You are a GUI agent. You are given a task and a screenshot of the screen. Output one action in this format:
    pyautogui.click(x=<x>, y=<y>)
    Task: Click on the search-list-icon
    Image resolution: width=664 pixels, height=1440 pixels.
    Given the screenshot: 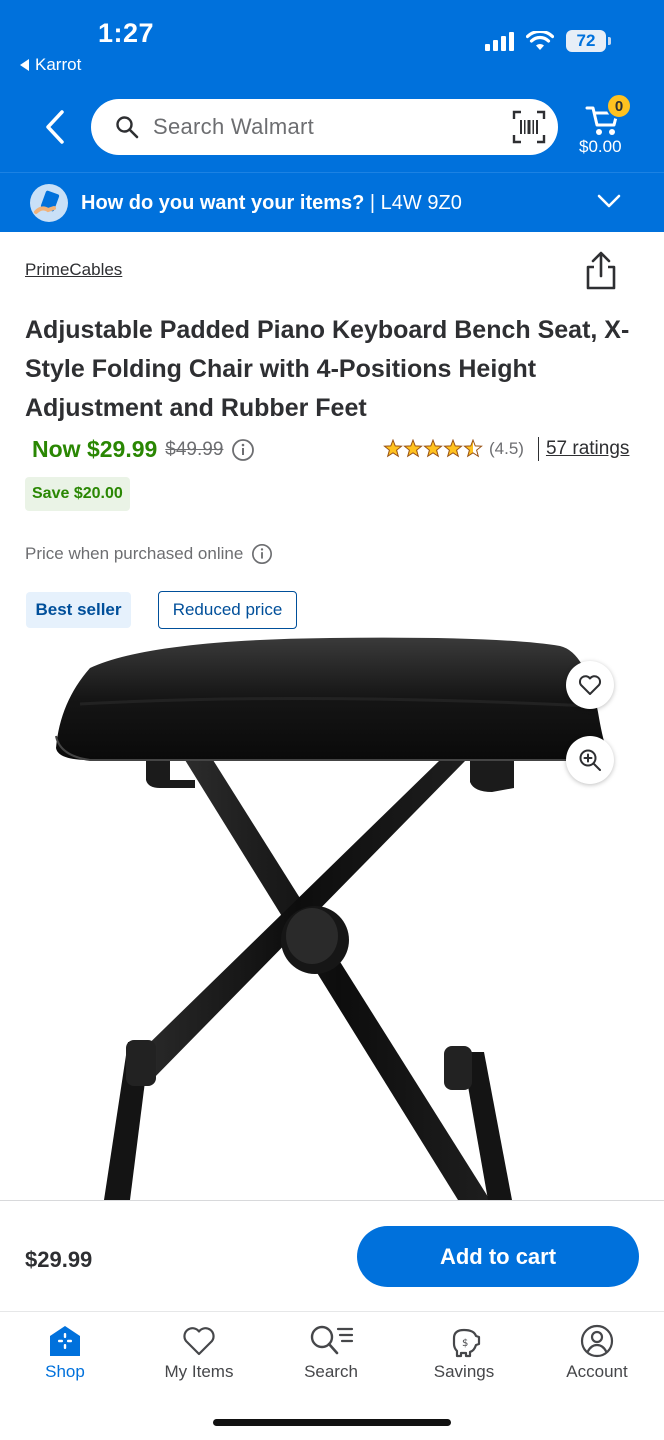 What is the action you would take?
    pyautogui.click(x=332, y=1340)
    